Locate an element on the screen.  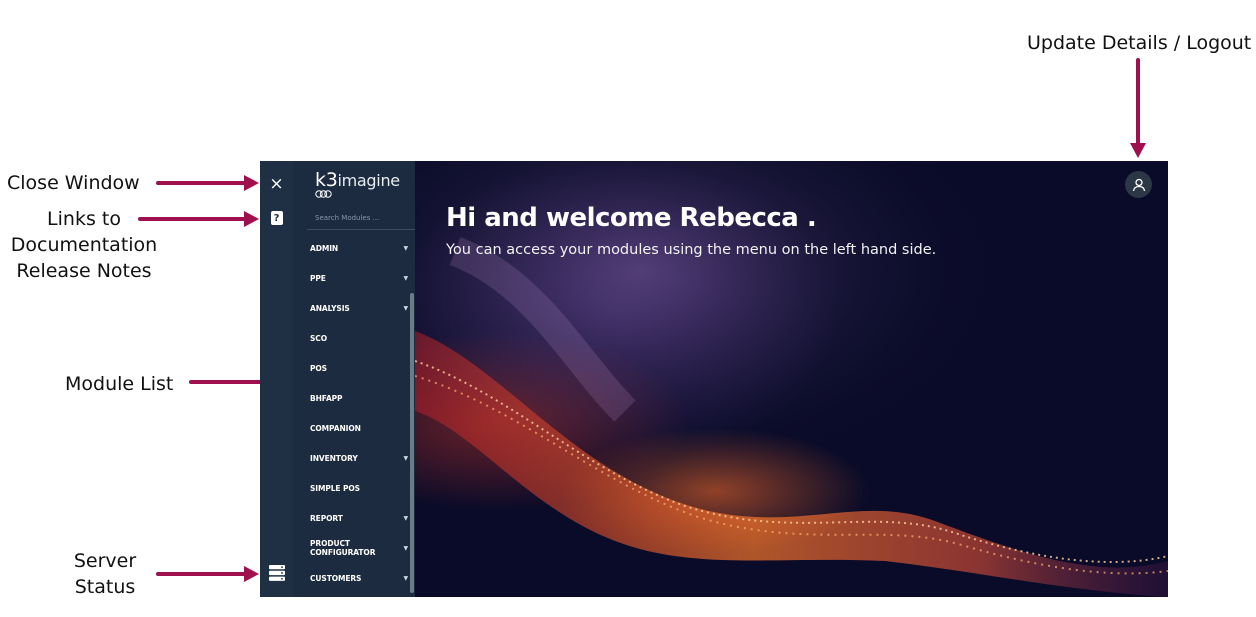
user-account-button is located at coordinates (1138, 184).